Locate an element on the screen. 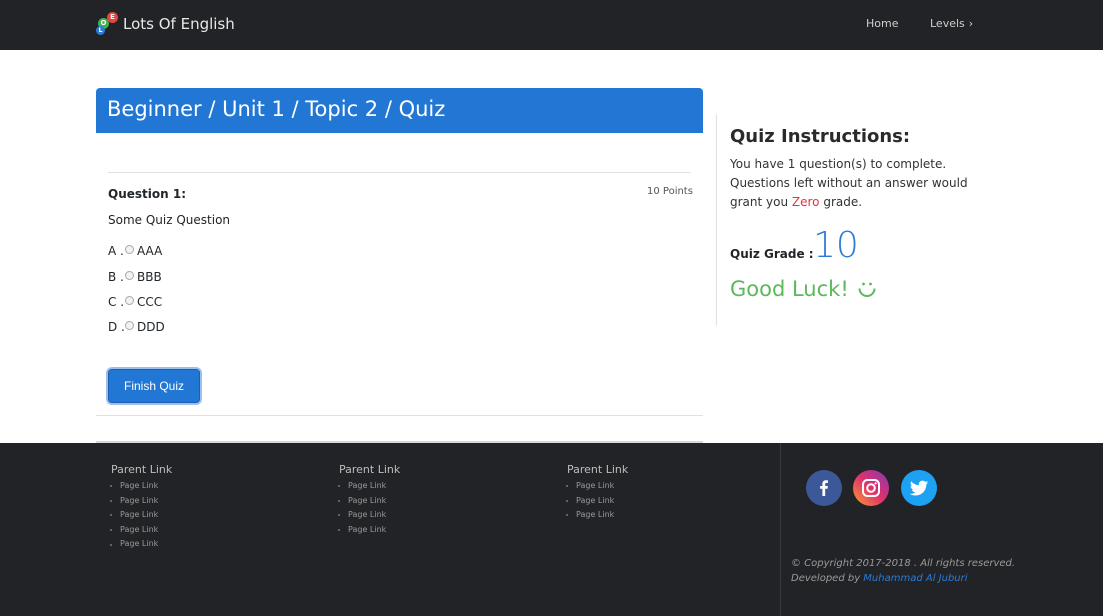  instructions-part-2: grade. is located at coordinates (841, 202).